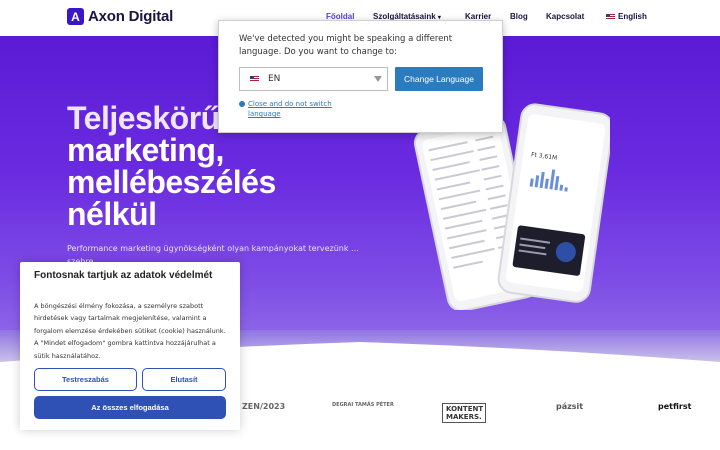 The image size is (720, 450). What do you see at coordinates (264, 406) in the screenshot?
I see `client-logo: ZEN/2023` at bounding box center [264, 406].